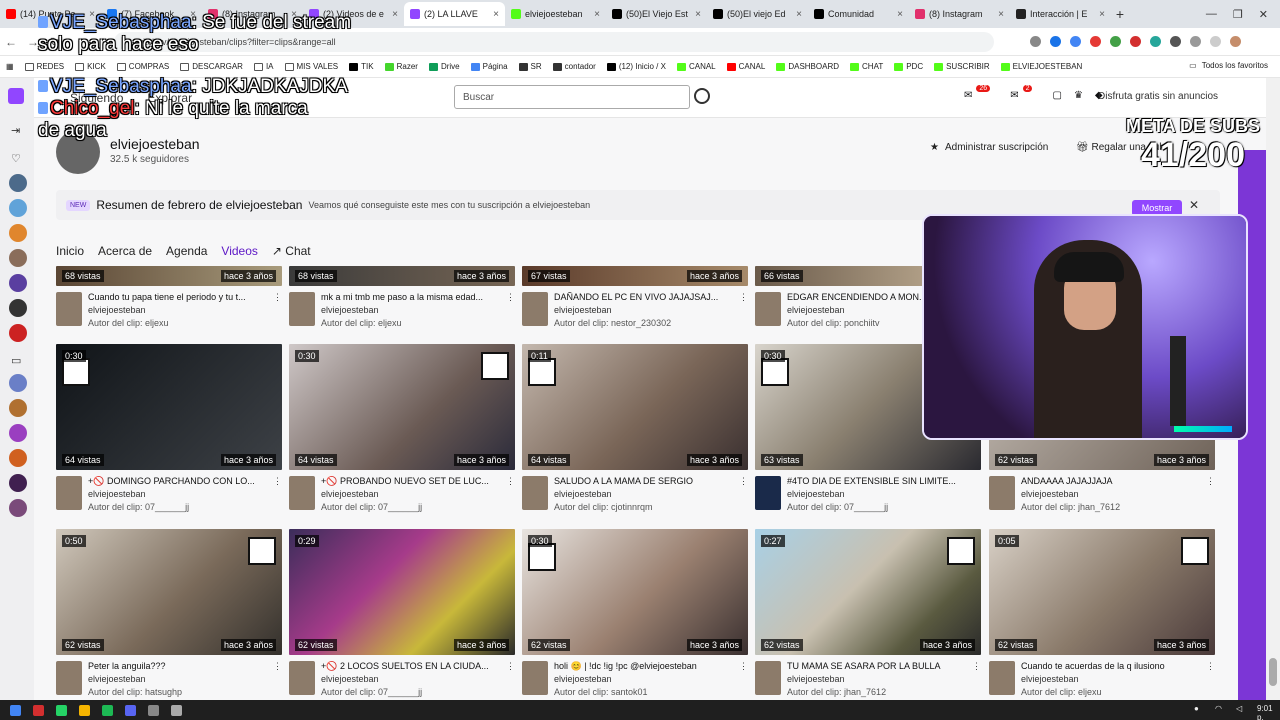 Image resolution: width=1280 pixels, height=720 pixels. Describe the element at coordinates (603, 507) in the screenshot. I see `clip-author: Autor del clip: cjotinnrqm` at that location.